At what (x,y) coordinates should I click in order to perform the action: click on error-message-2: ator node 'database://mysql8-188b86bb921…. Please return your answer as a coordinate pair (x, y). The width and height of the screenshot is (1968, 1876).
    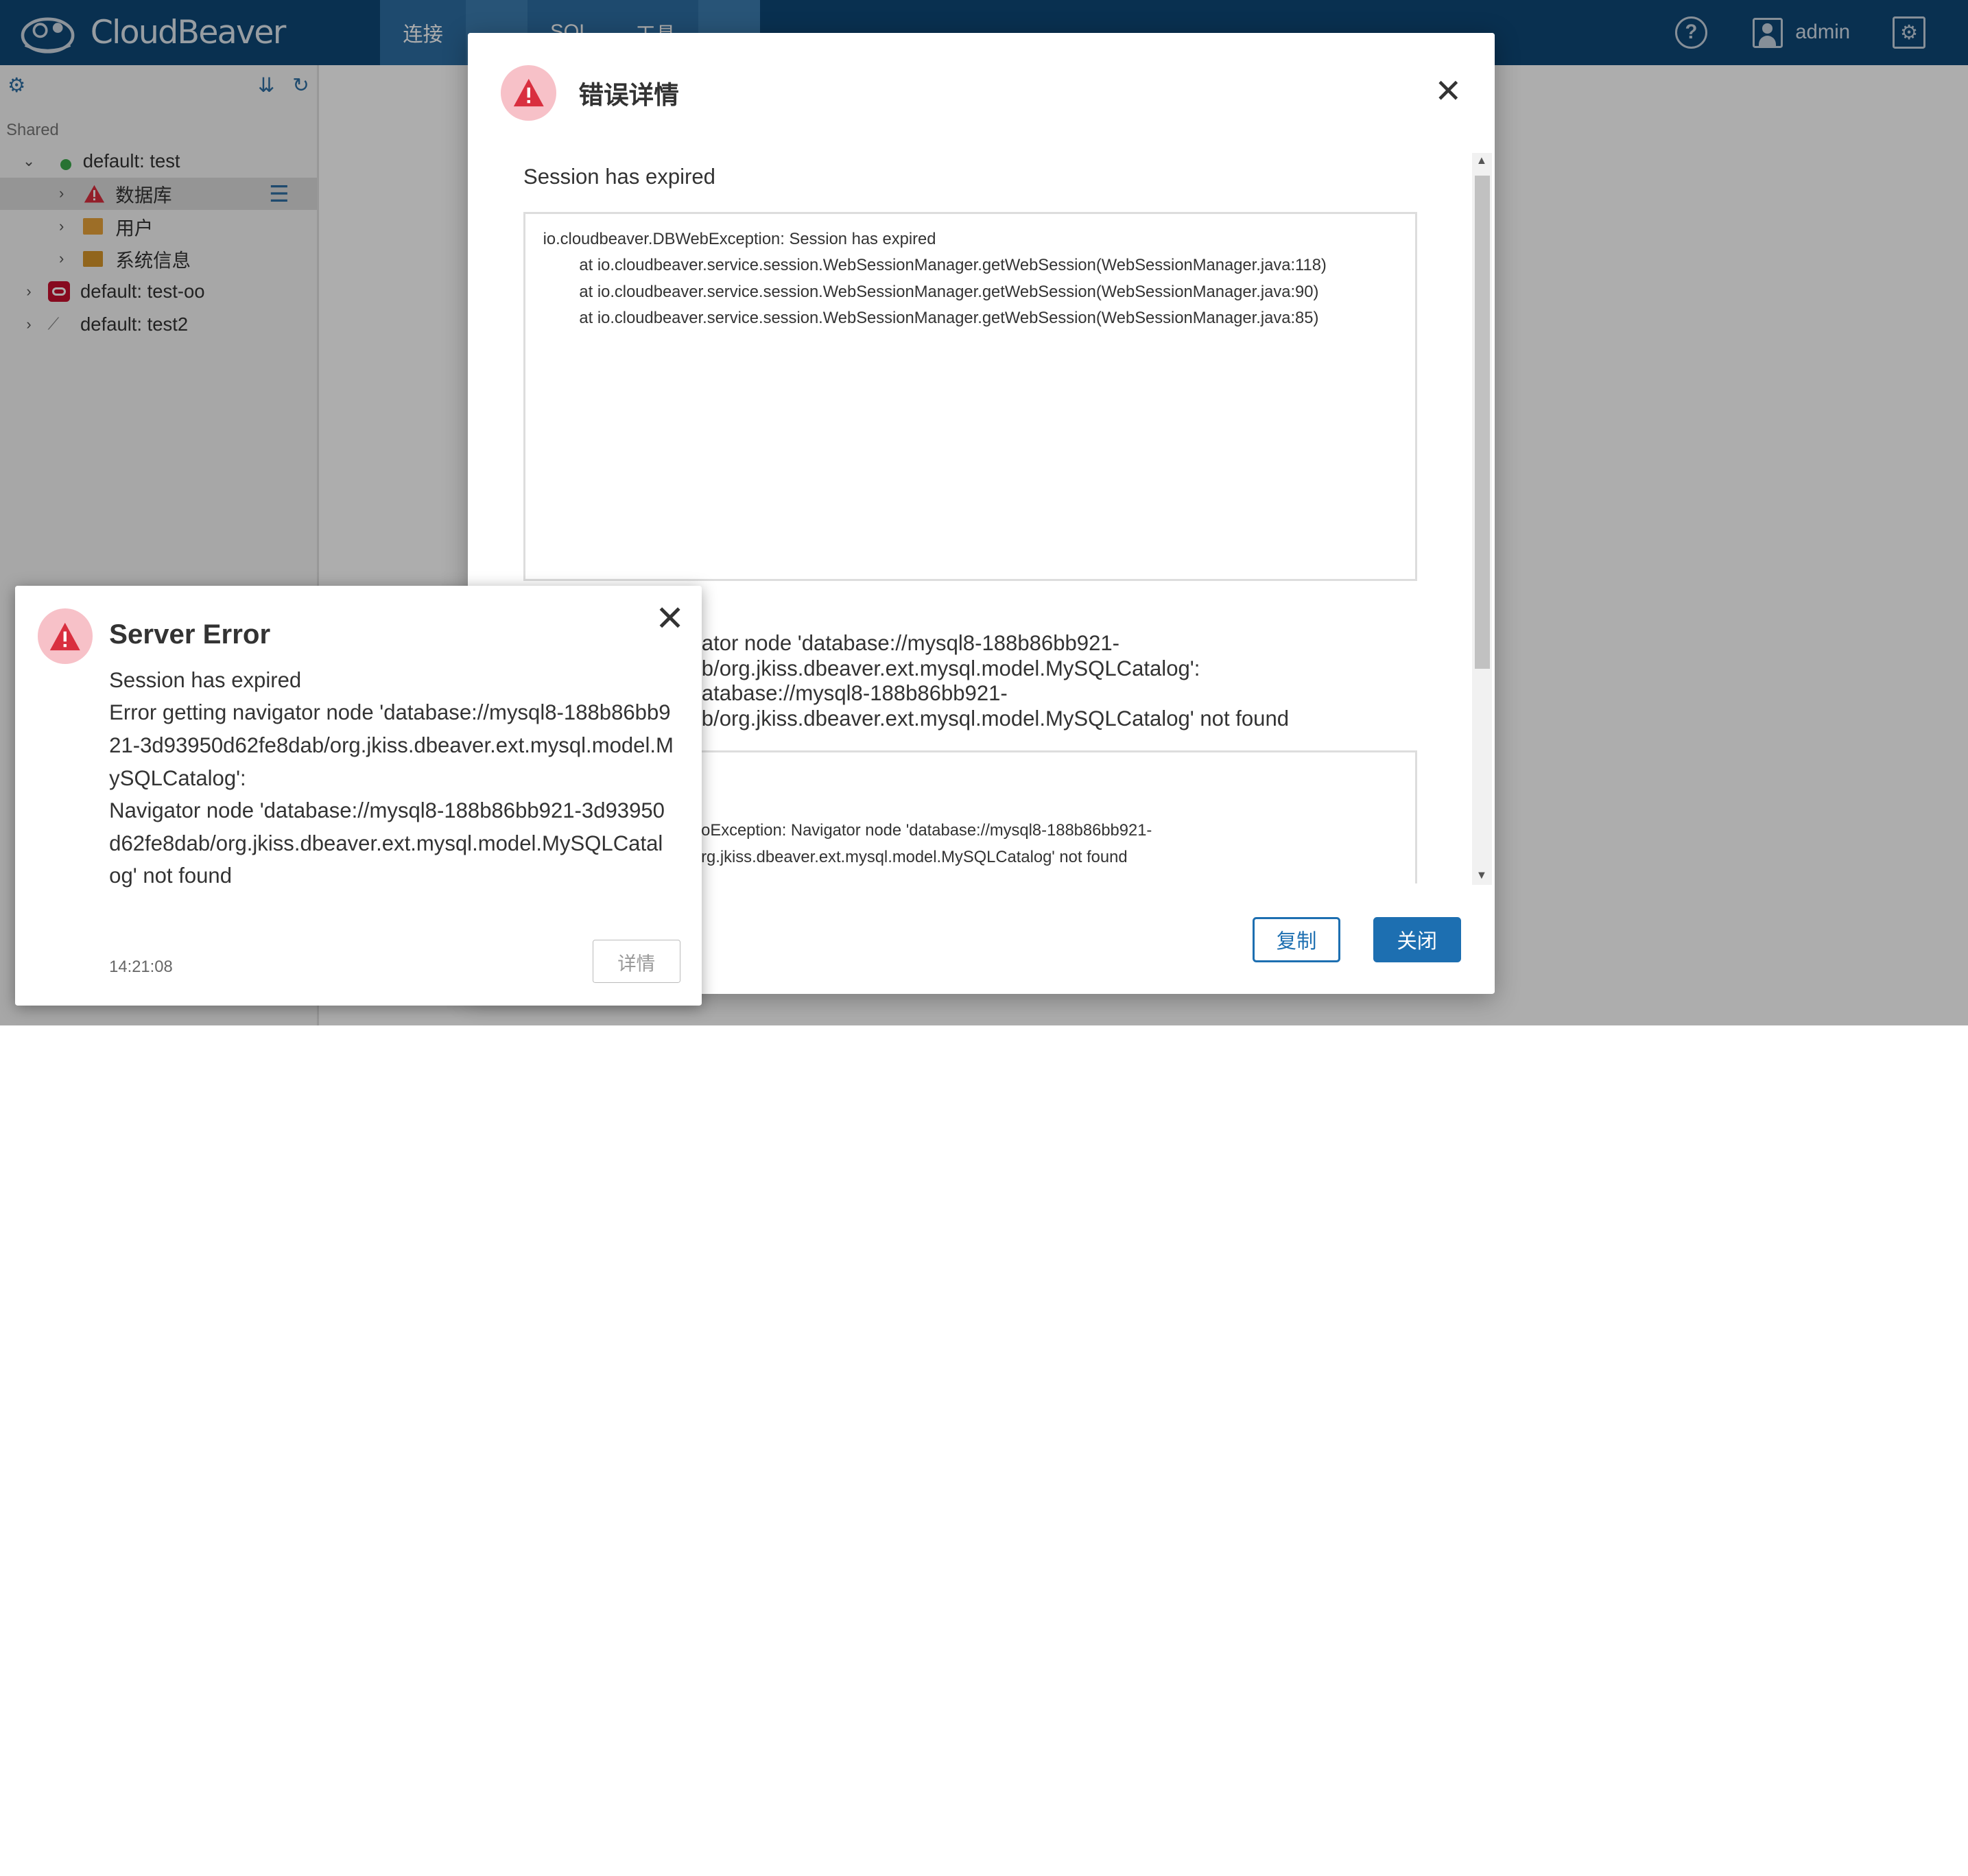
    Looking at the image, I should click on (995, 681).